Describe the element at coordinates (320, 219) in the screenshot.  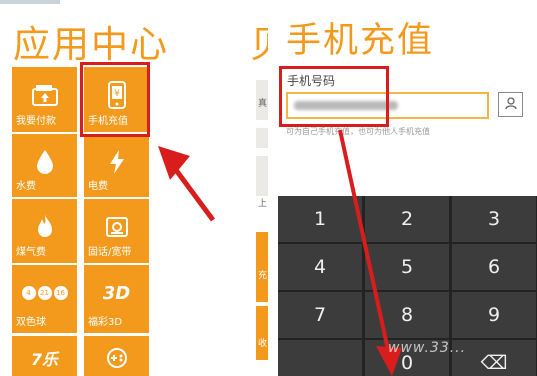
I see `key-1: 1` at that location.